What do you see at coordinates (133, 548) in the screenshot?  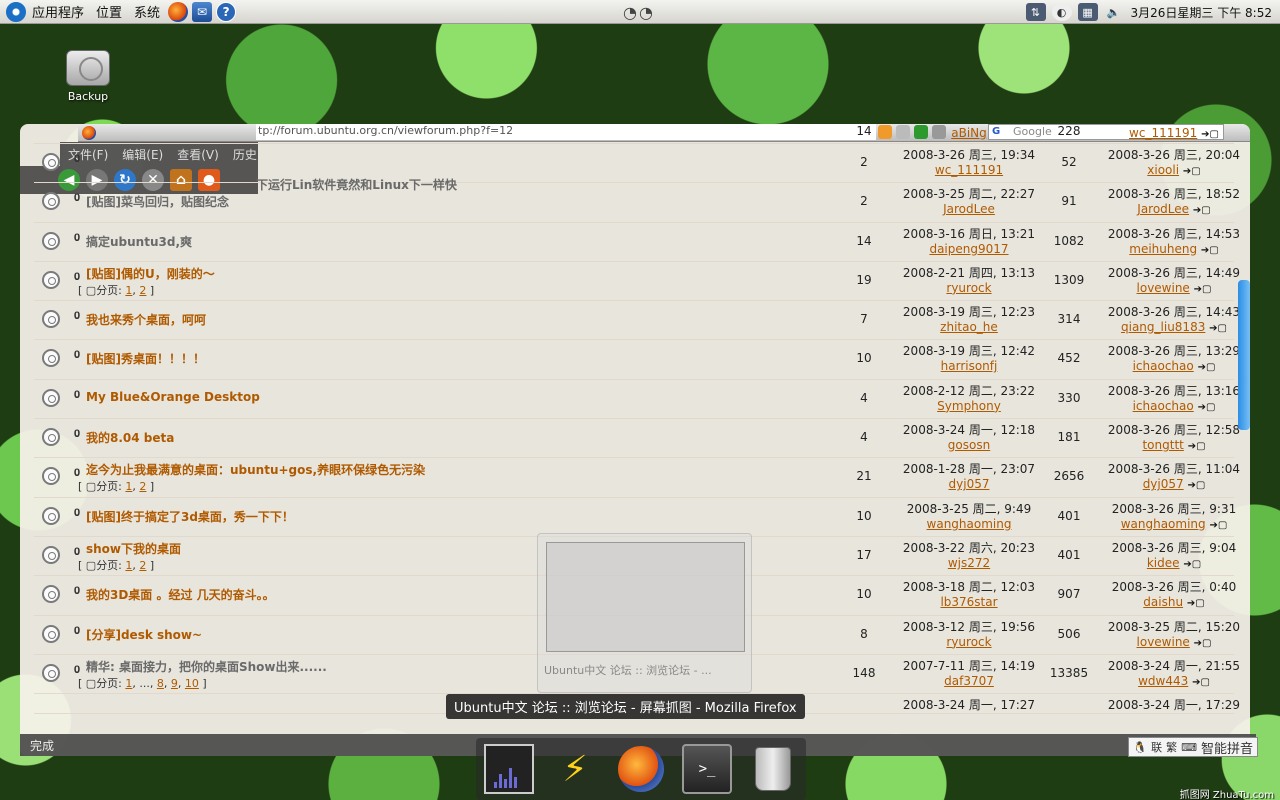 I see `topic-title-link: show下我的桌面` at bounding box center [133, 548].